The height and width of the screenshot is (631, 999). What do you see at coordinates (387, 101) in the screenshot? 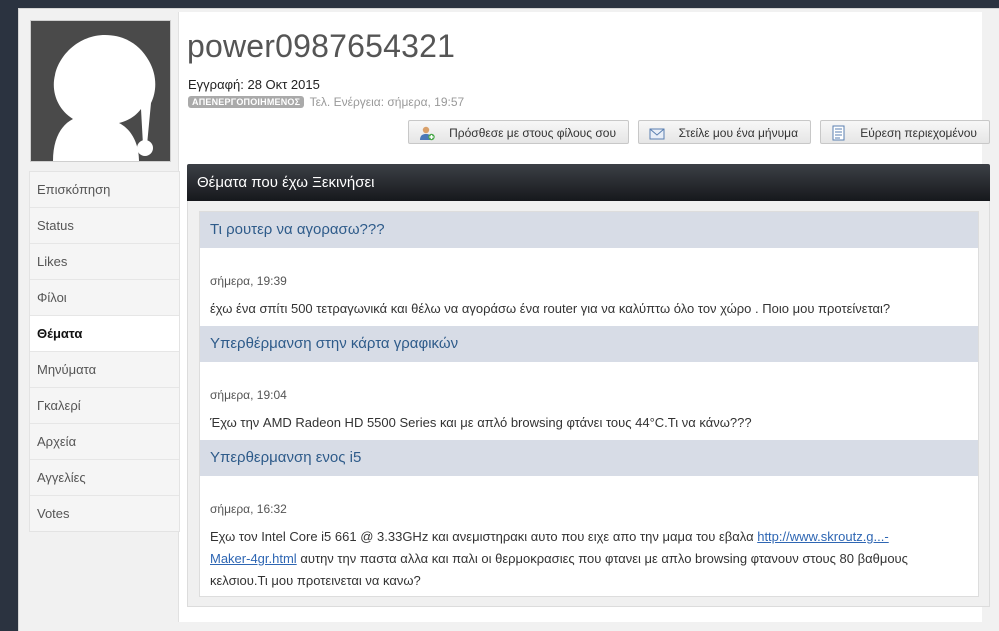
I see `last-activity: Τελ. Ενέργεια: σήμερα, 19:57` at bounding box center [387, 101].